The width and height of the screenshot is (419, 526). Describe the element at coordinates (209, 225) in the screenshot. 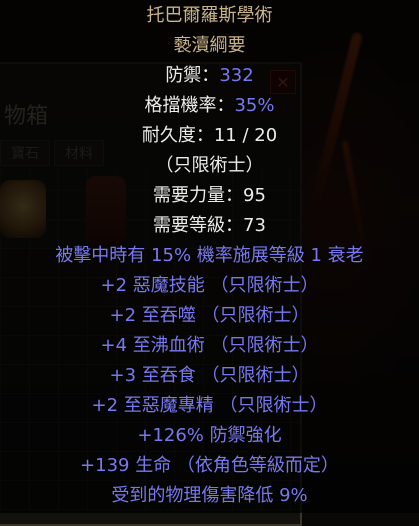

I see `required-level: 需要等級：73` at that location.